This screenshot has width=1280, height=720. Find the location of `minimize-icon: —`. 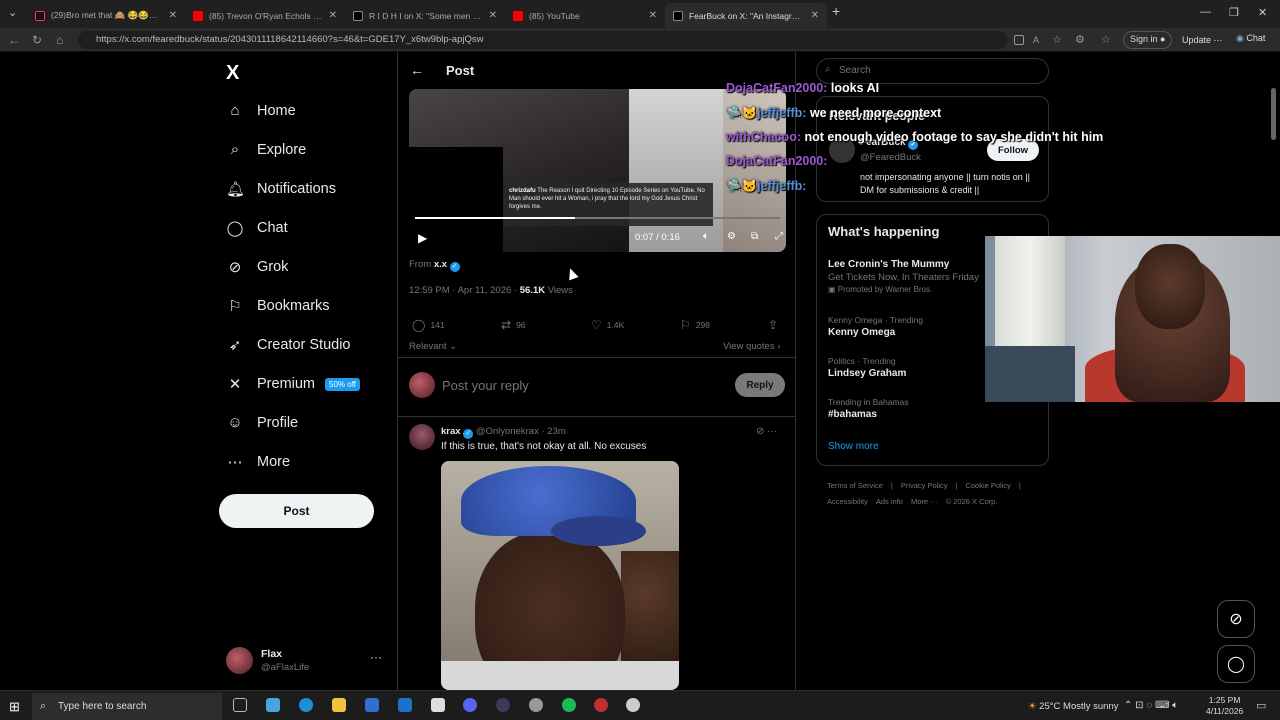

minimize-icon: — is located at coordinates (1205, 12).